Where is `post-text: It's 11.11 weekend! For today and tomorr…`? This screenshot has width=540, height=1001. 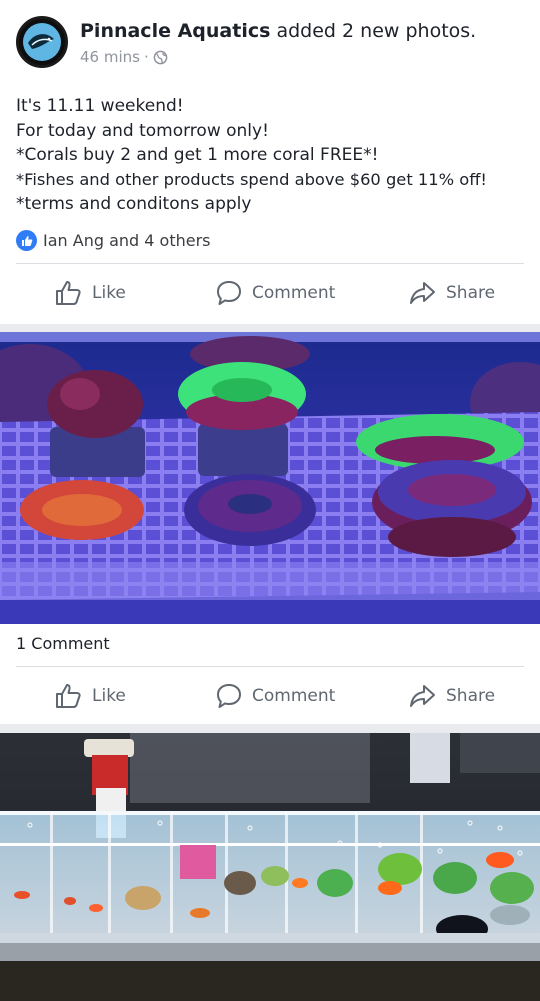 post-text: It's 11.11 weekend! For today and tomorr… is located at coordinates (251, 155).